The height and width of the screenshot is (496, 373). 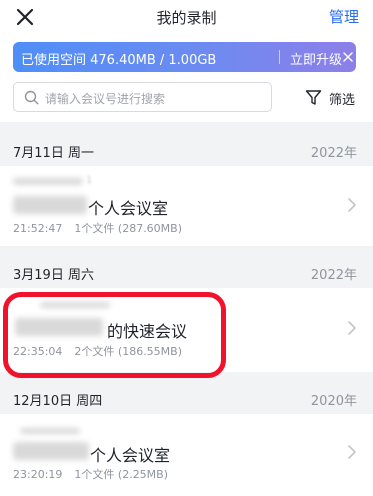 I want to click on top-bar: 我的录制 管理, so click(x=186, y=18).